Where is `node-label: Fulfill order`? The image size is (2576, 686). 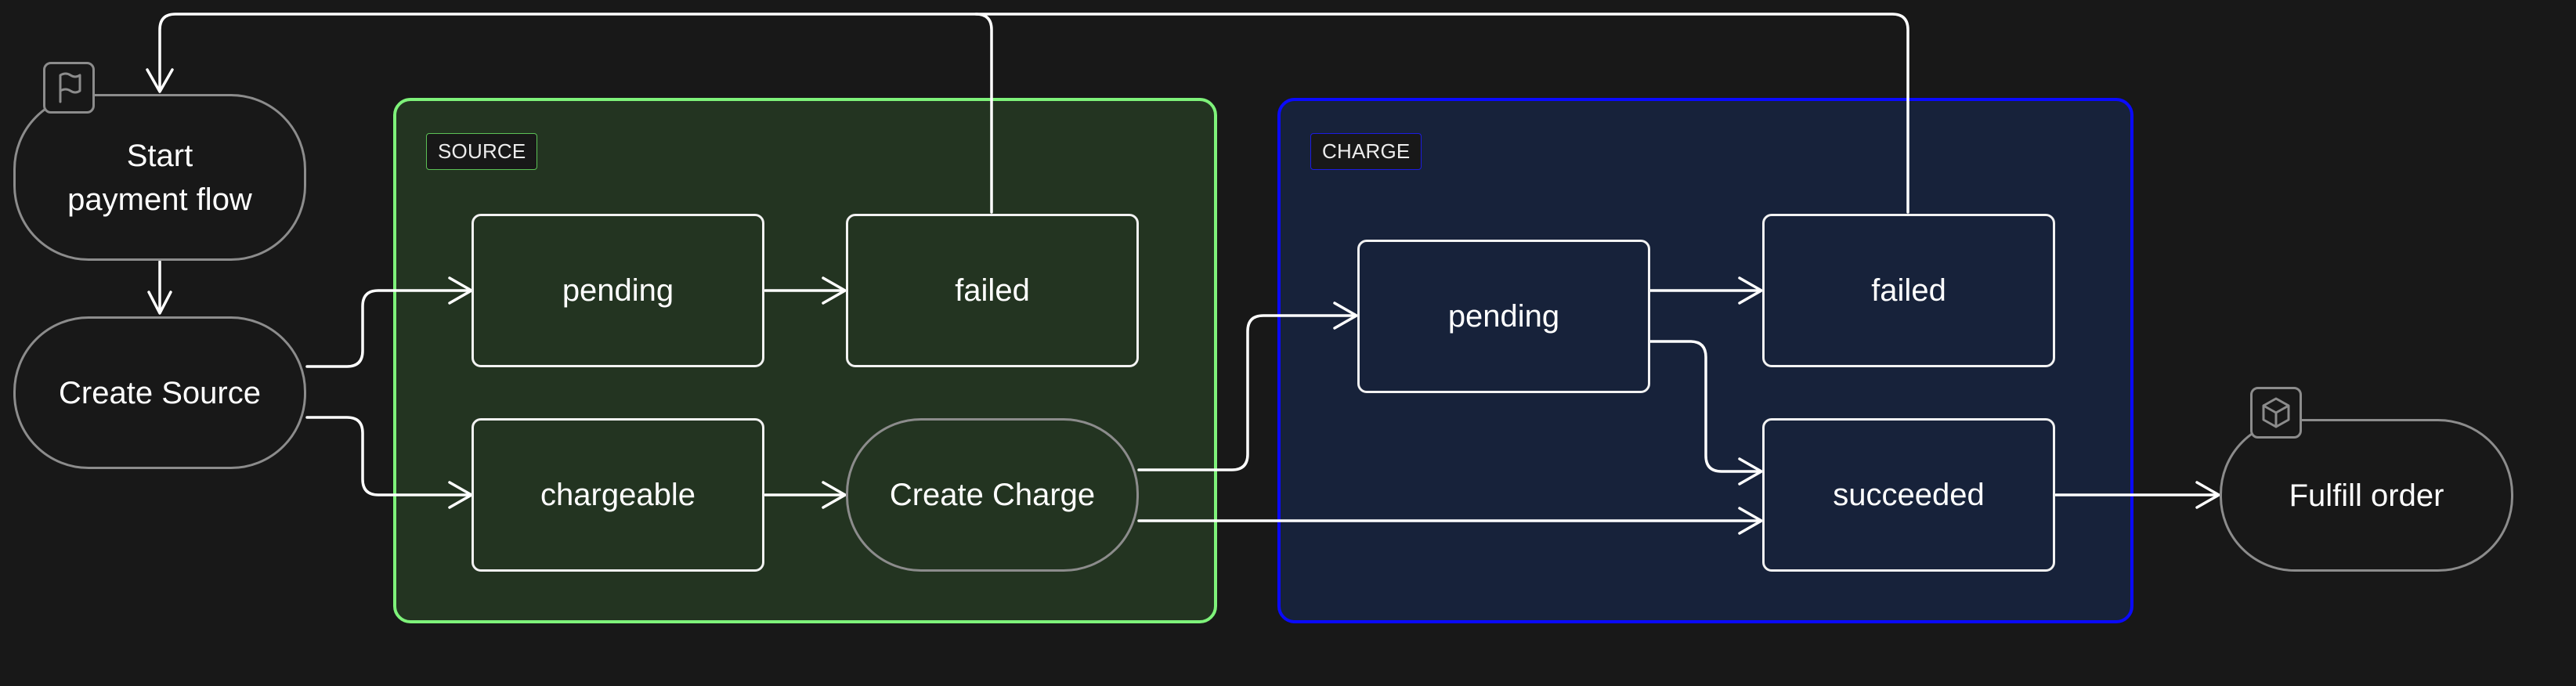 node-label: Fulfill order is located at coordinates (2366, 495).